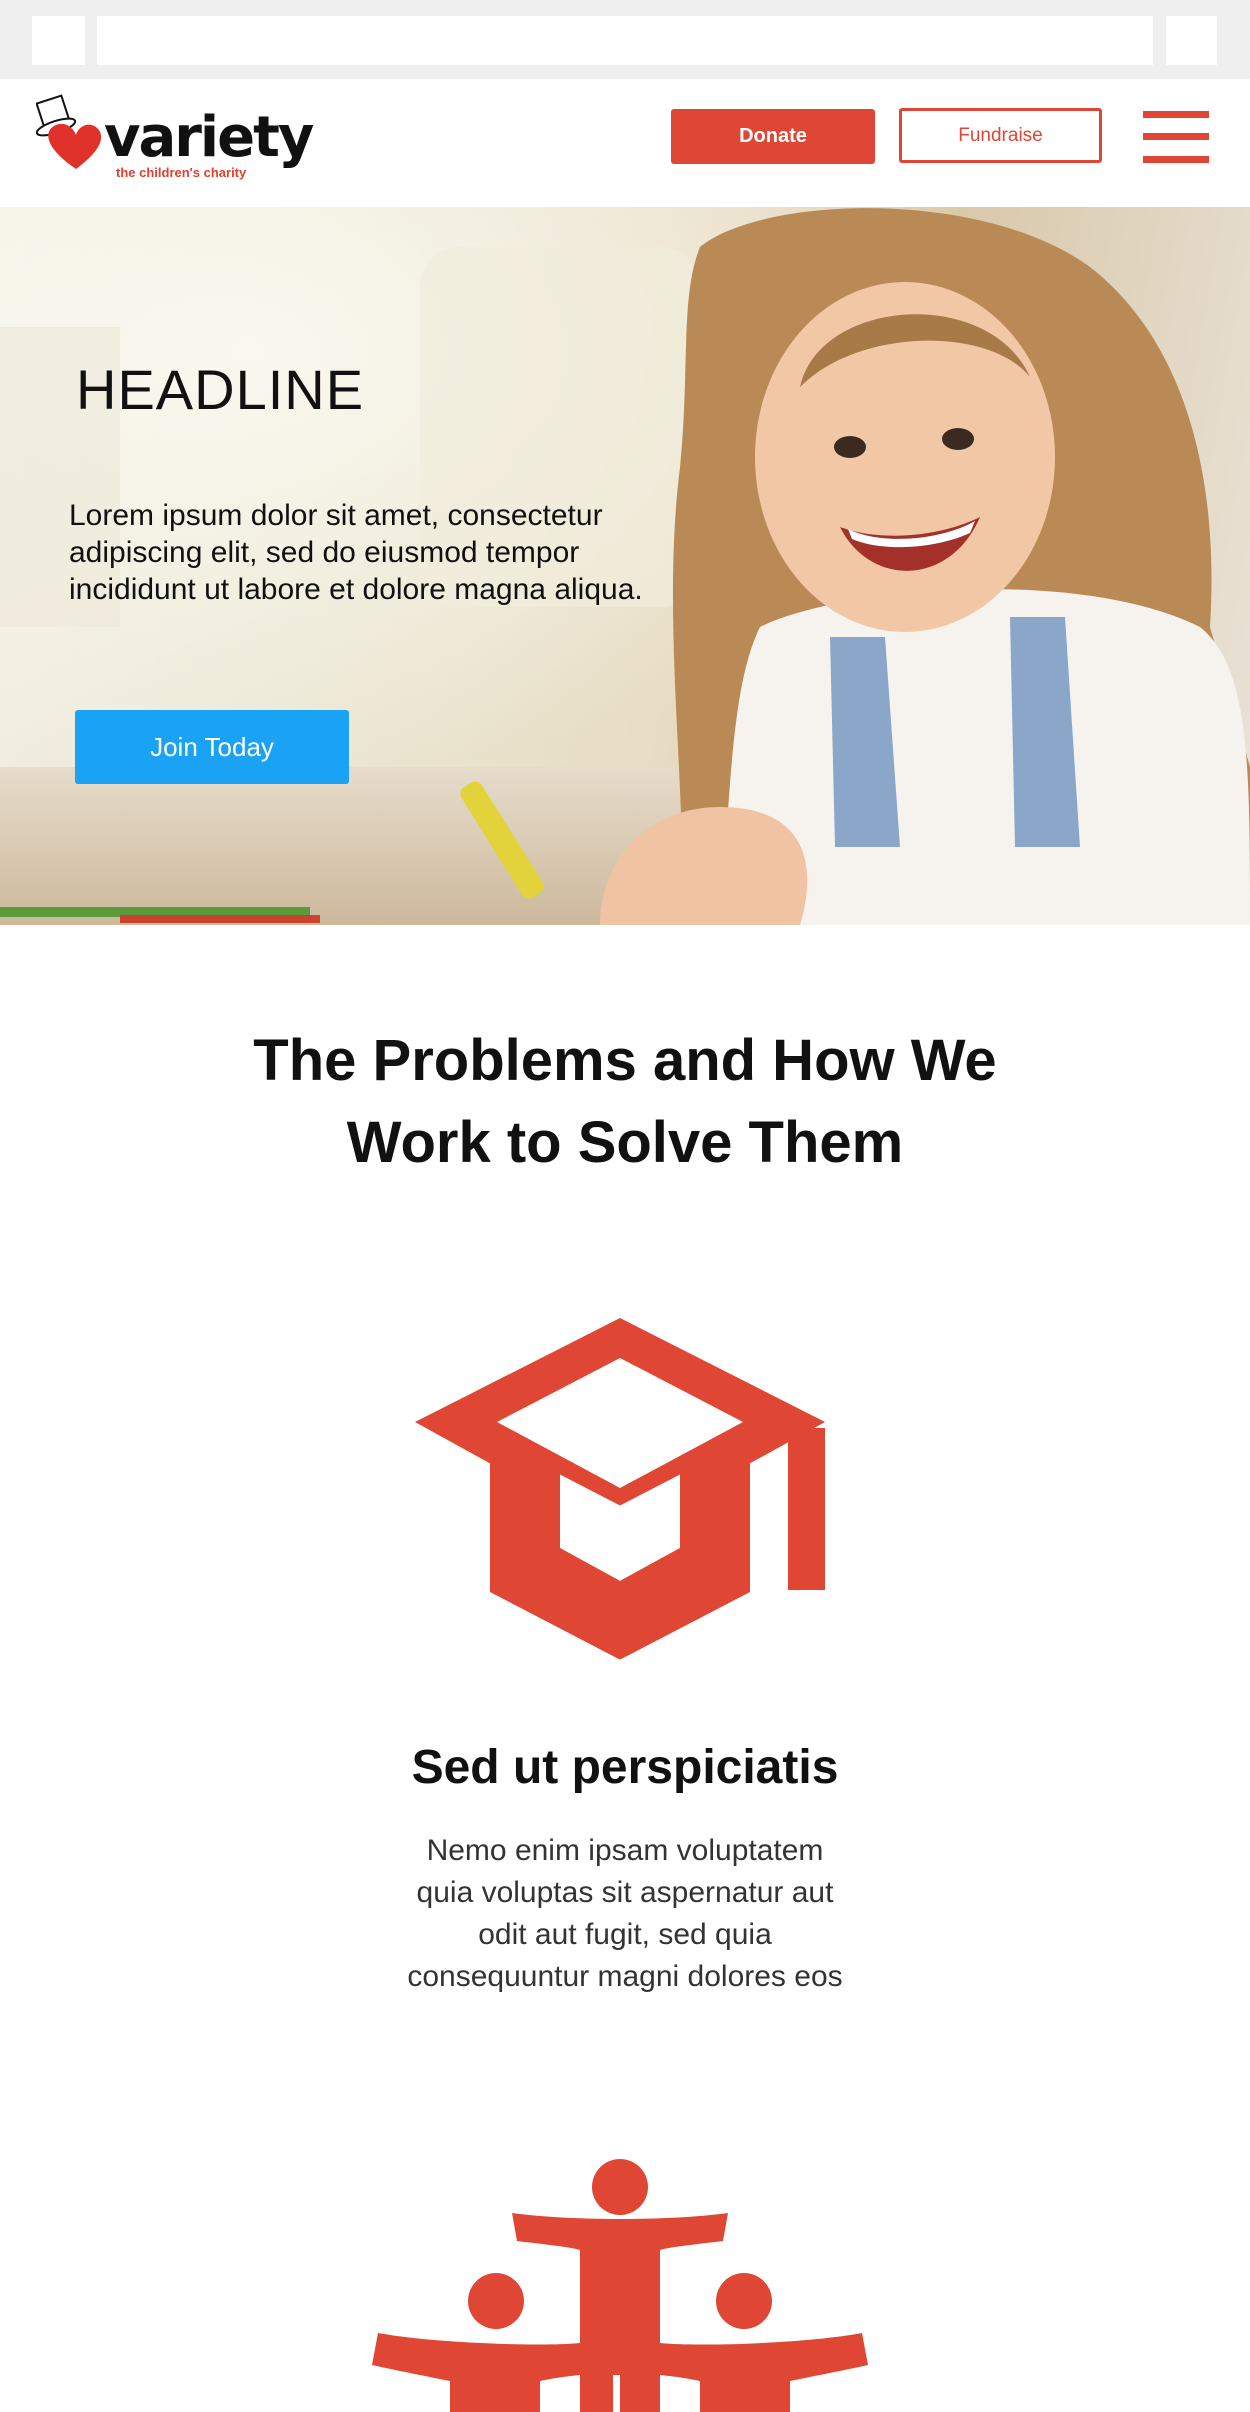  I want to click on donate-button: Donate, so click(773, 136).